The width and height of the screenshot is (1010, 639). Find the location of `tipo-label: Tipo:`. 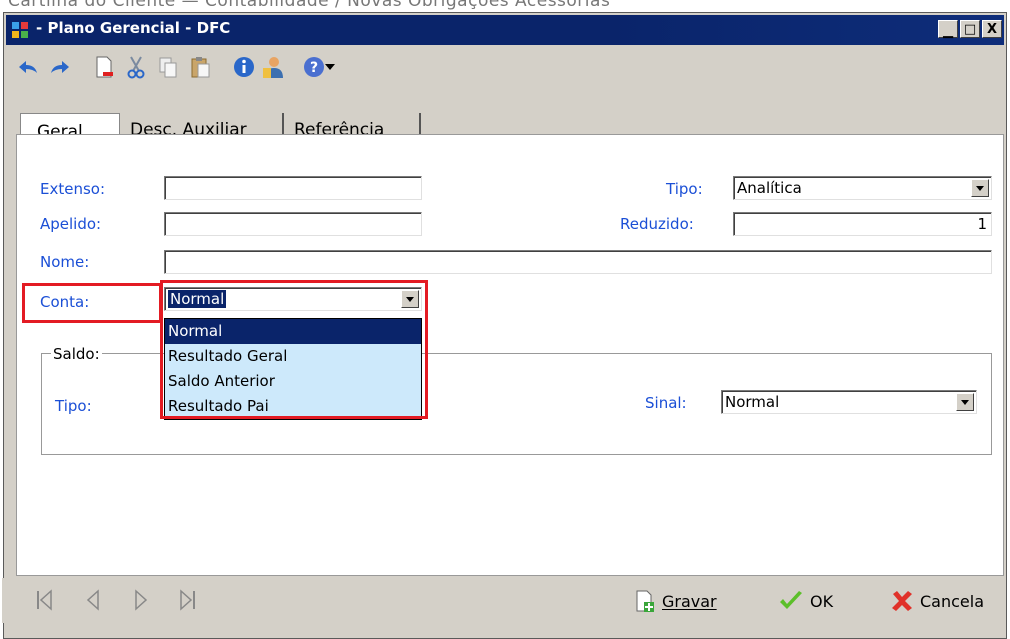

tipo-label: Tipo: is located at coordinates (684, 189).